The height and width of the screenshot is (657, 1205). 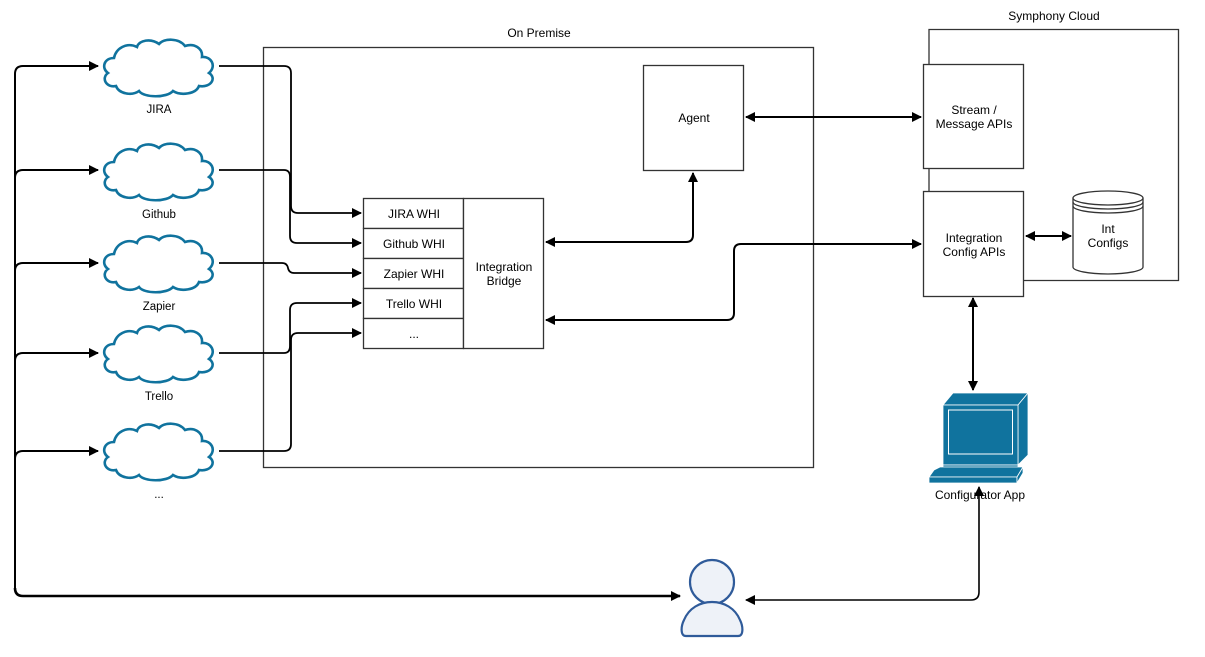 I want to click on int-configs-label: Int Configs, so click(x=1108, y=236).